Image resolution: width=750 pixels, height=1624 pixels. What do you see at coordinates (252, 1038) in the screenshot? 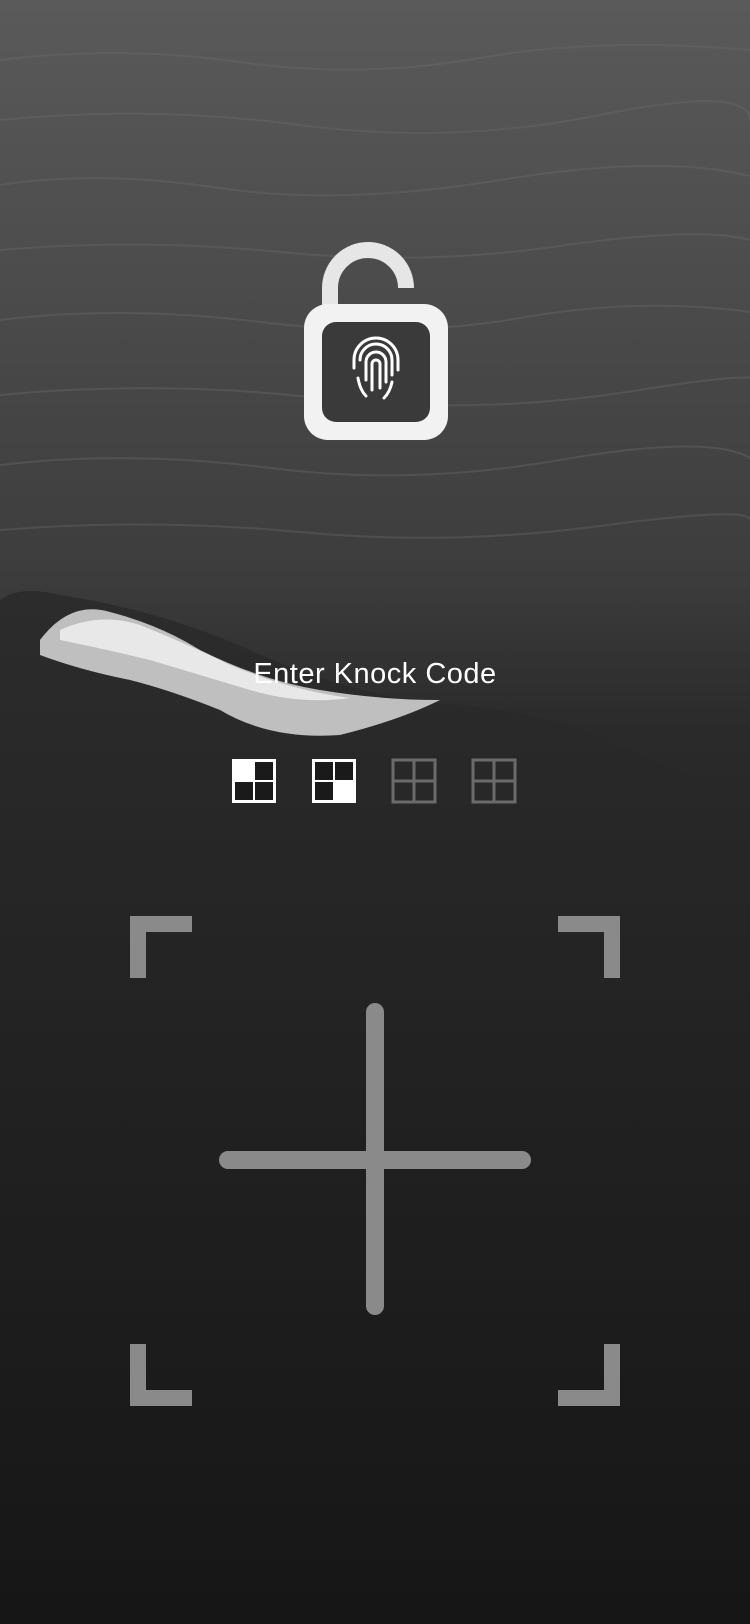
I see `quadrant-top-left` at bounding box center [252, 1038].